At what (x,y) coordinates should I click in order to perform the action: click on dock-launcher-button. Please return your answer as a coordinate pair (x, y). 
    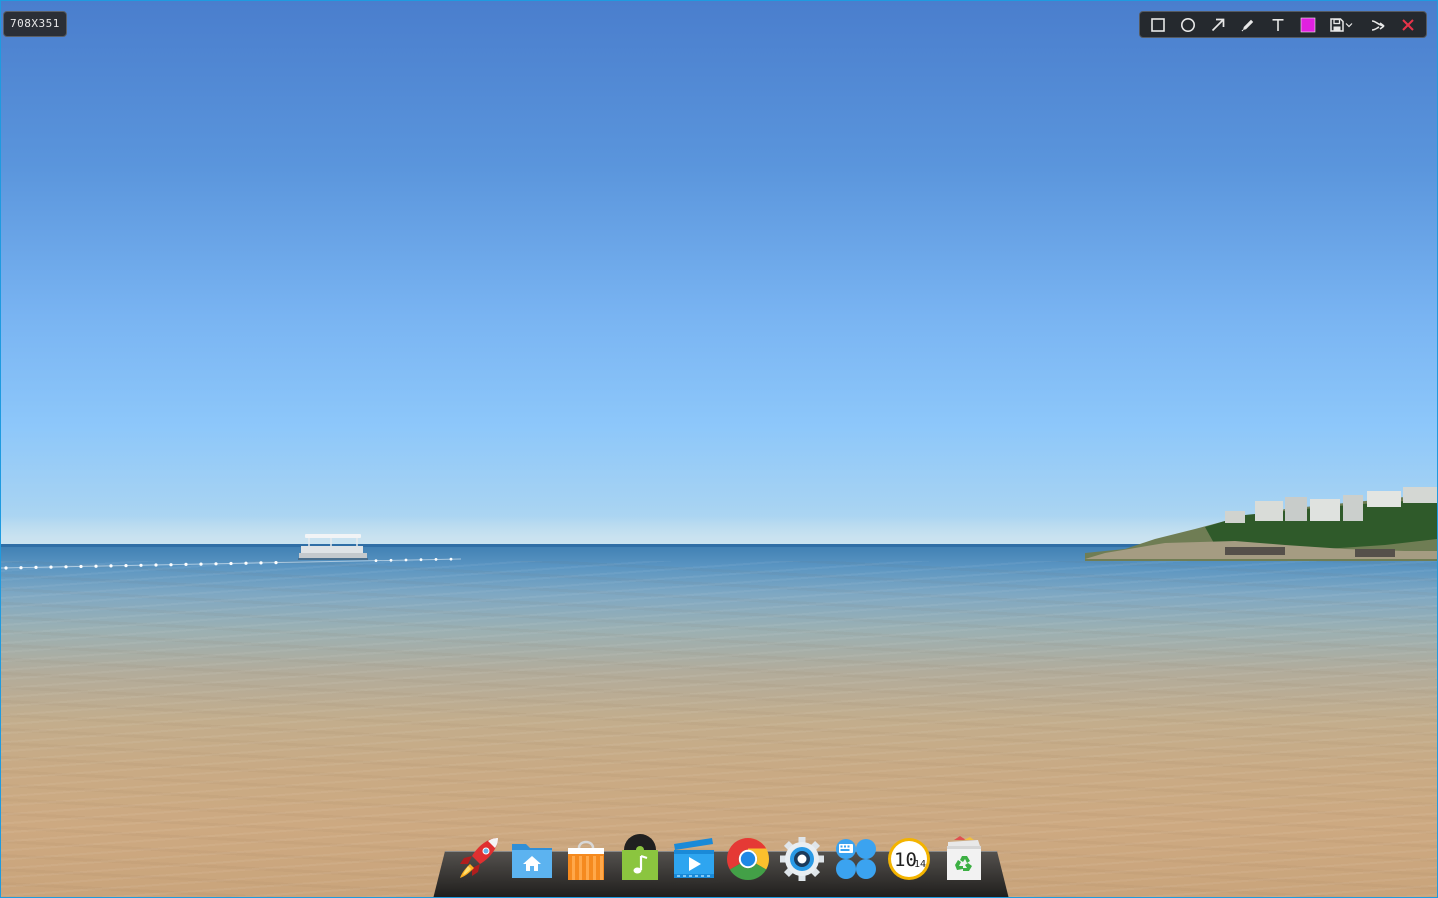
    Looking at the image, I should click on (478, 860).